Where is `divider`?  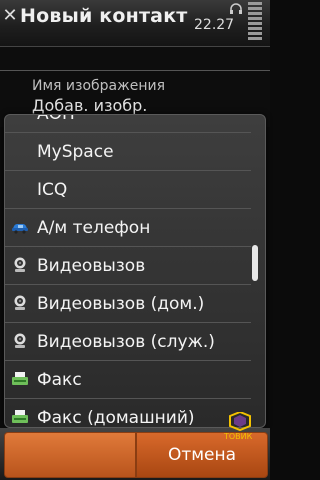 divider is located at coordinates (135, 70).